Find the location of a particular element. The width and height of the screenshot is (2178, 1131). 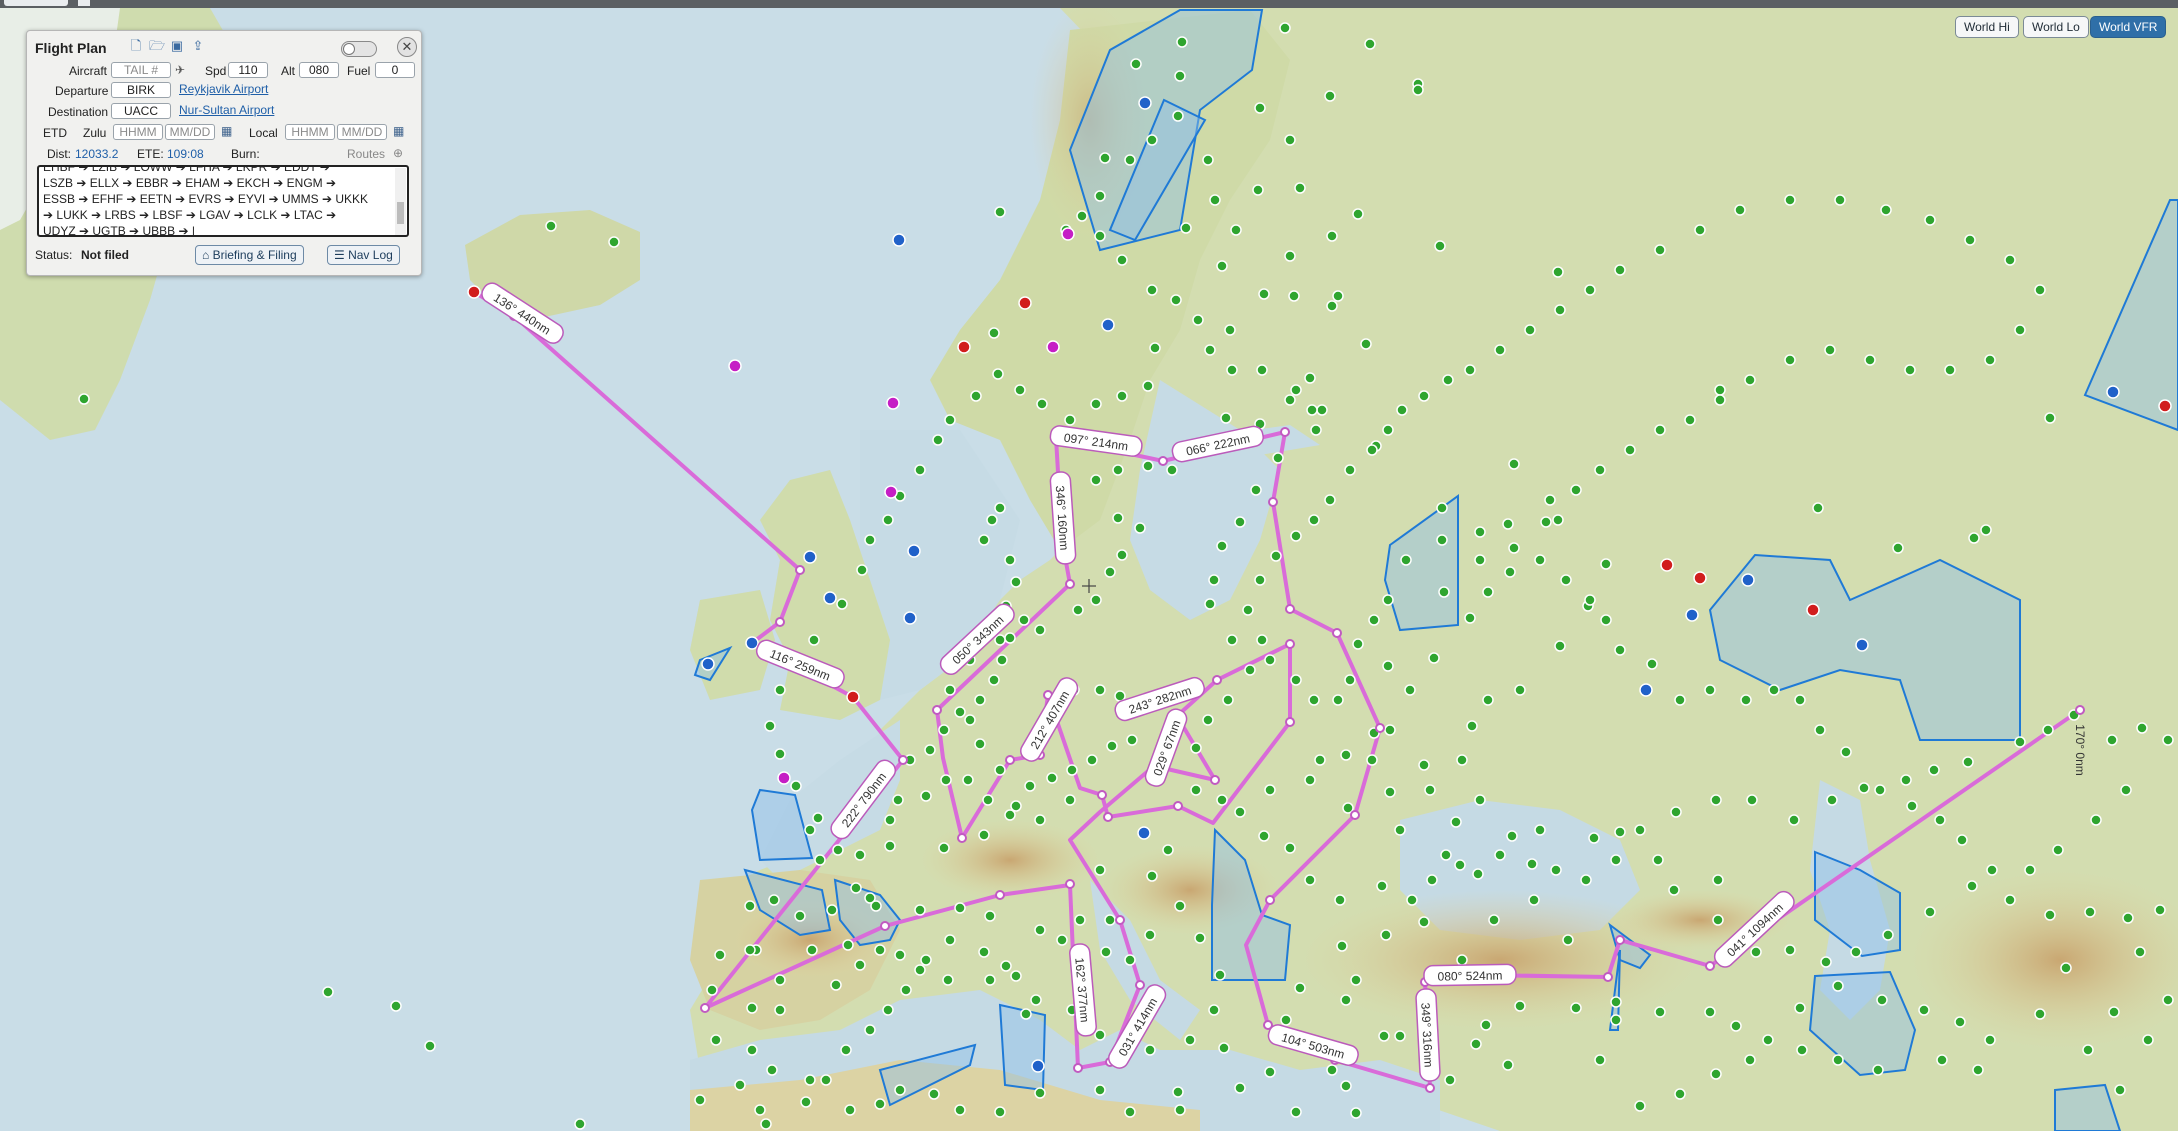

scrollbar-thumb is located at coordinates (400, 213).